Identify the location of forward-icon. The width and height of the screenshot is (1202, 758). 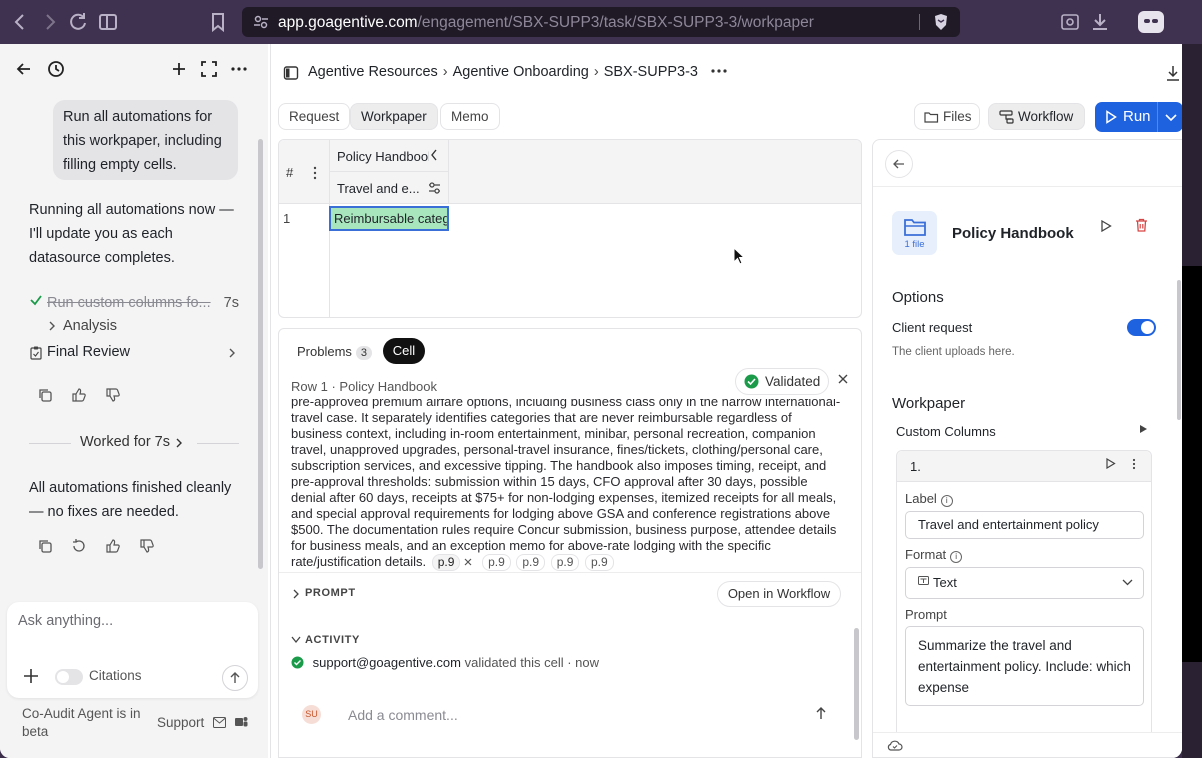
(50, 22).